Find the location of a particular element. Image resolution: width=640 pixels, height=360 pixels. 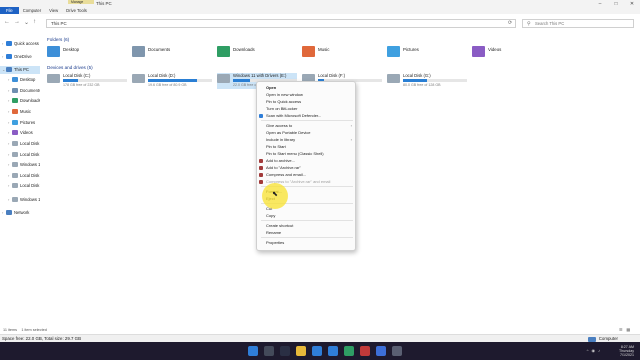

nav-item-music: › Music is located at coordinates (20, 112).